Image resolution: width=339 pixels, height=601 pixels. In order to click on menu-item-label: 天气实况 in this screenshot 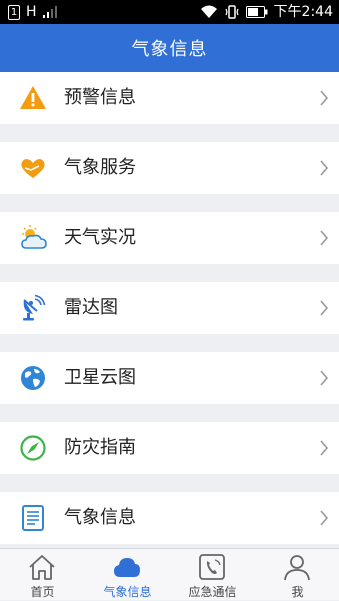, I will do `click(100, 237)`.